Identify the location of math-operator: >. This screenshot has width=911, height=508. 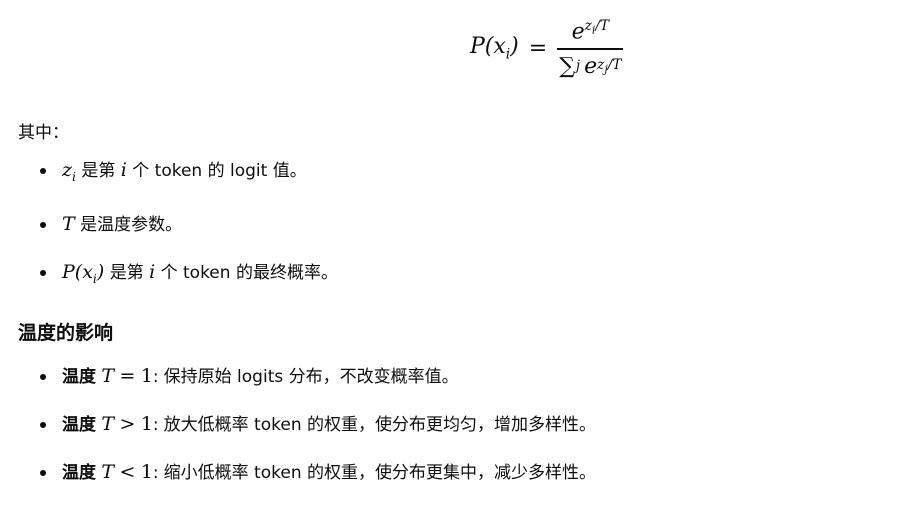
(127, 424).